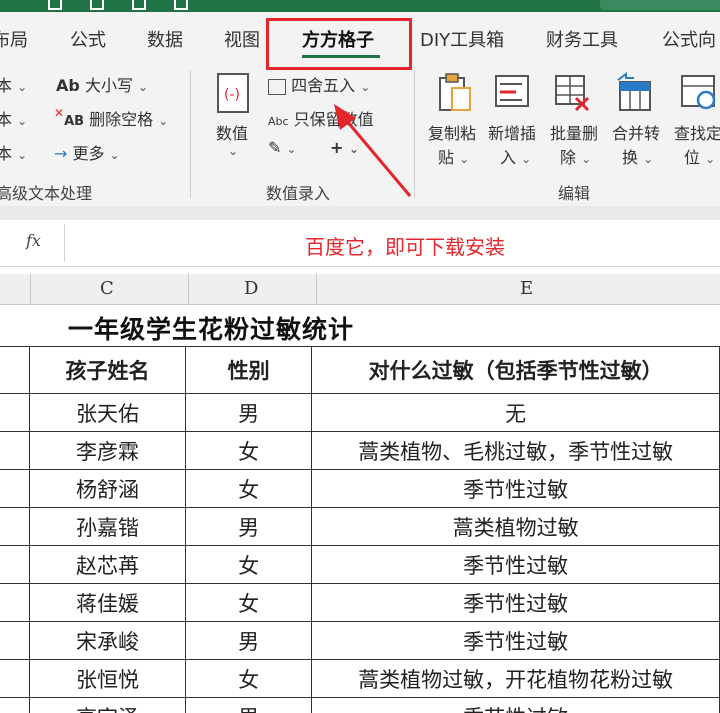  What do you see at coordinates (515, 370) in the screenshot?
I see `header-allergy: 对什么过敏（包括季节性过敏）` at bounding box center [515, 370].